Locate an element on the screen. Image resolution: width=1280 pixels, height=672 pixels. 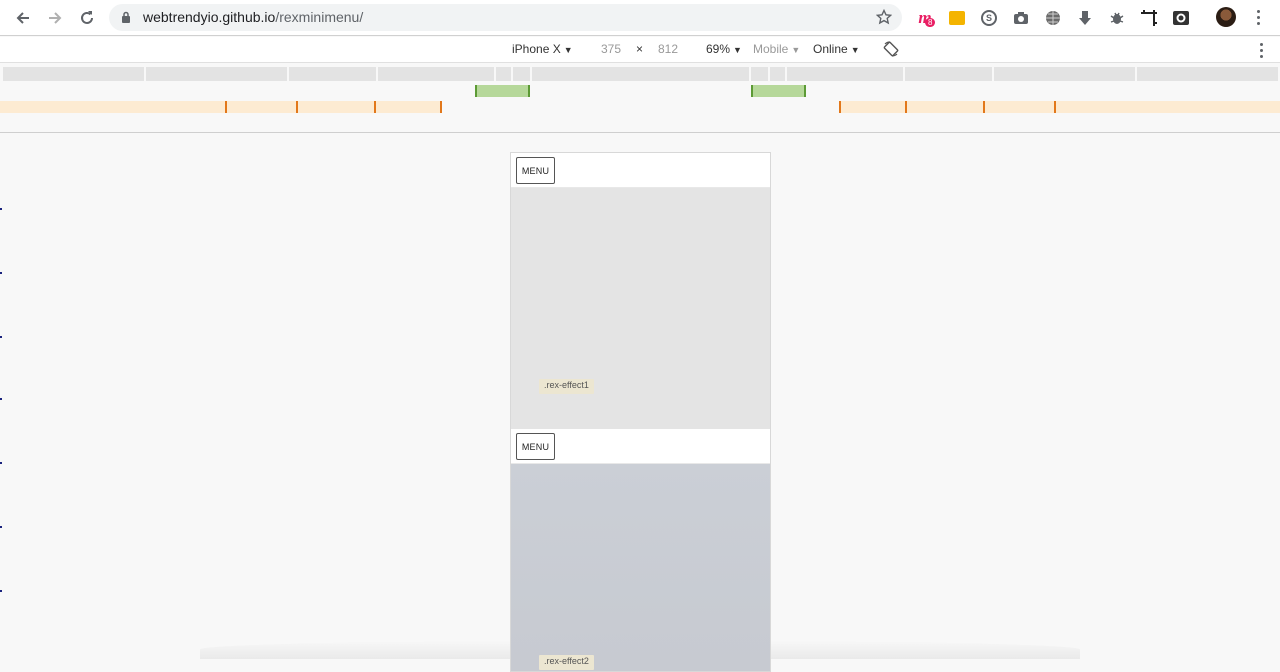
width-input: 375 is located at coordinates (611, 49).